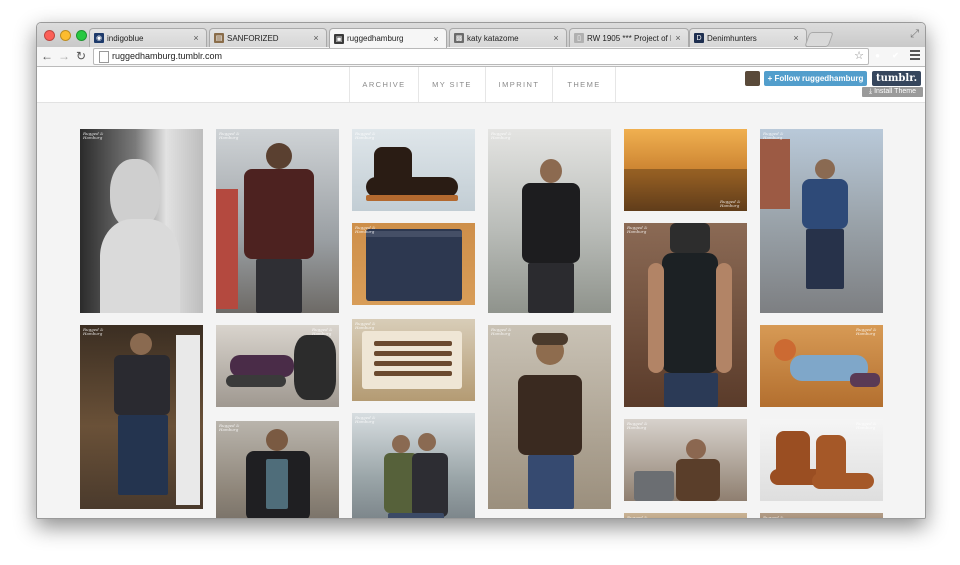  I want to click on favicon-icon: ▣, so click(339, 38).